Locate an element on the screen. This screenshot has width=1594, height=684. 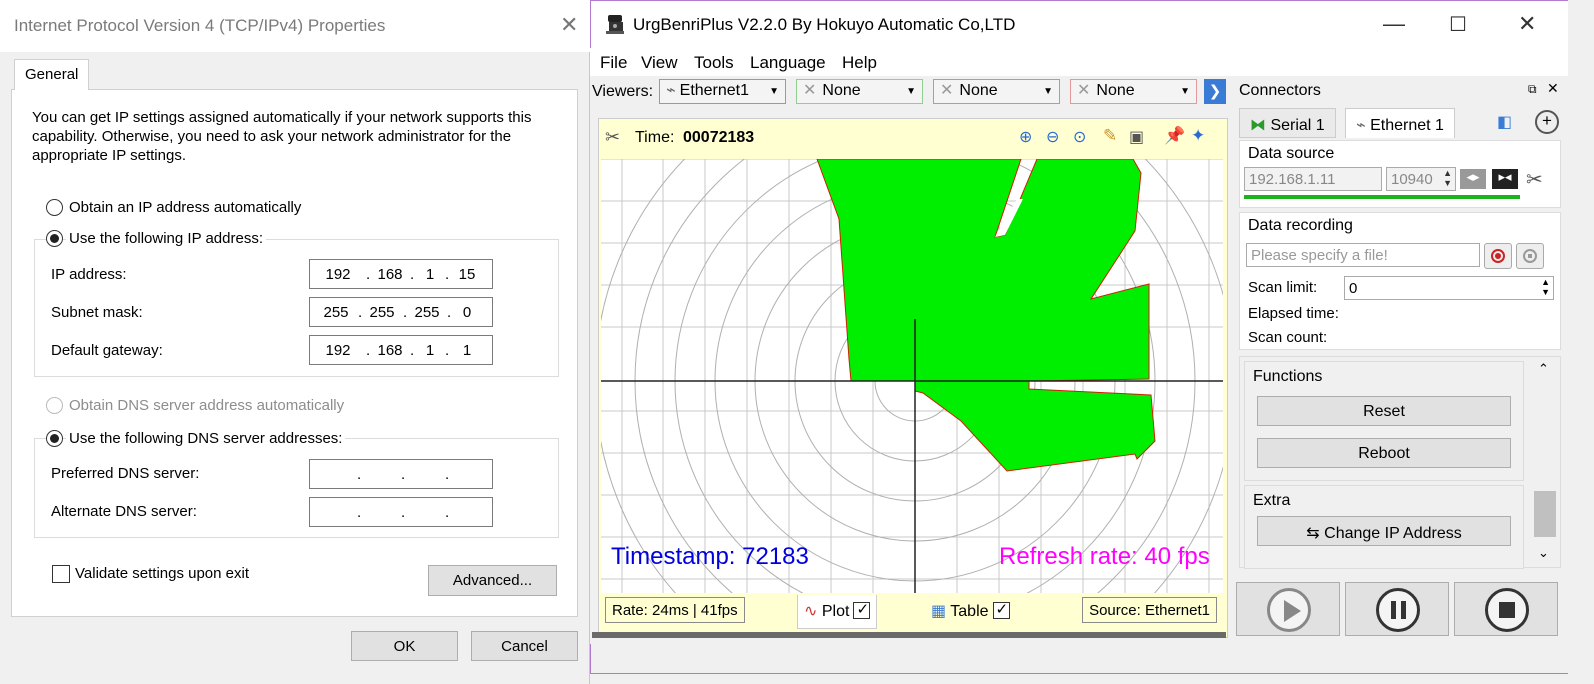
ip-manual-radio is located at coordinates (54, 238).